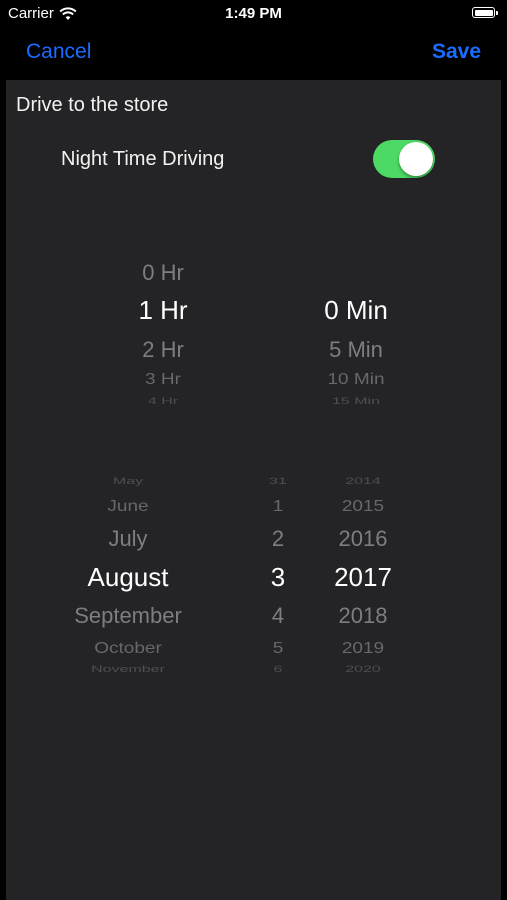 The width and height of the screenshot is (507, 900). I want to click on month-option: October, so click(128, 648).